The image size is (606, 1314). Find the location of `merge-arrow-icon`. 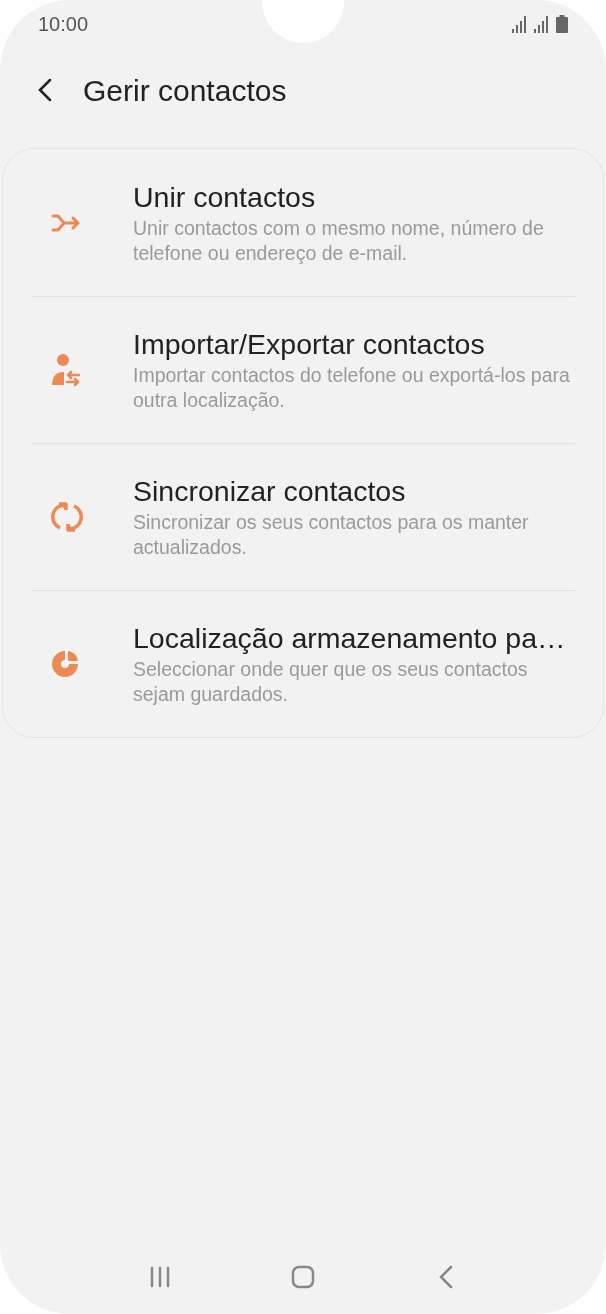

merge-arrow-icon is located at coordinates (66, 222).